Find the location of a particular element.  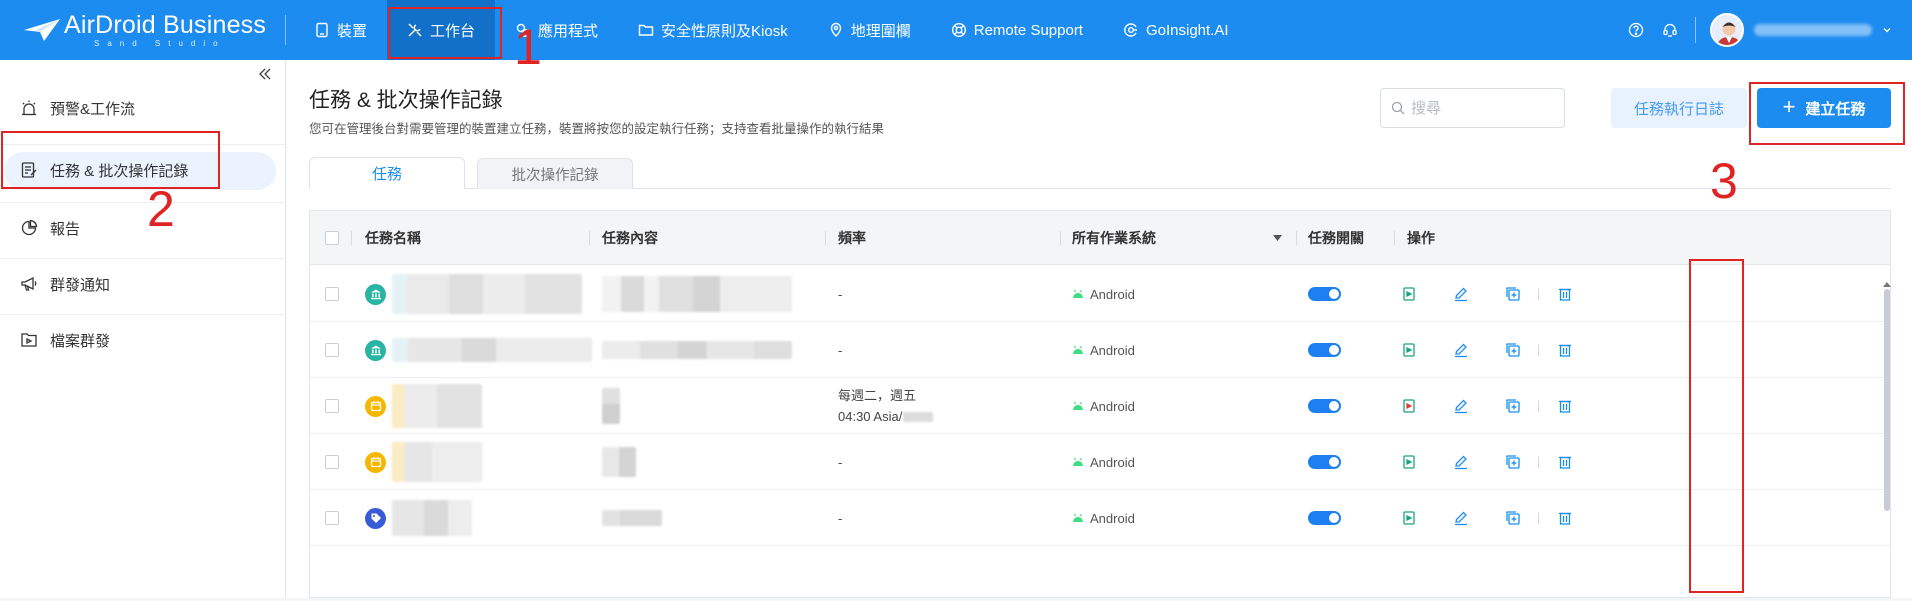

chevron-down-icon is located at coordinates (1887, 30).